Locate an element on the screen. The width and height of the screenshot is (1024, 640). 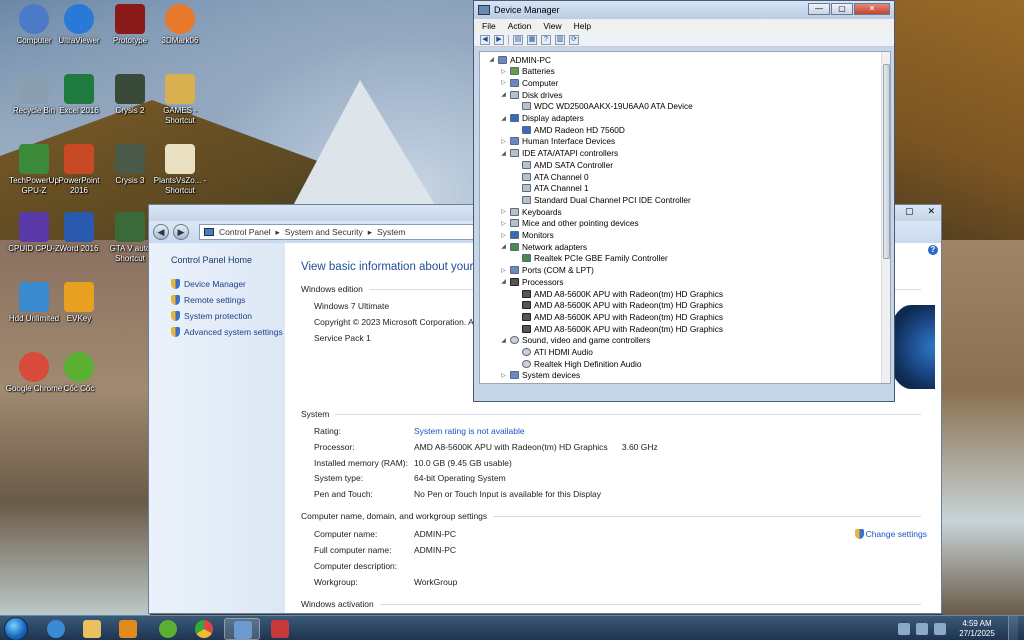
desktop-icon: Cốc Cốc is located at coordinates (79, 373).